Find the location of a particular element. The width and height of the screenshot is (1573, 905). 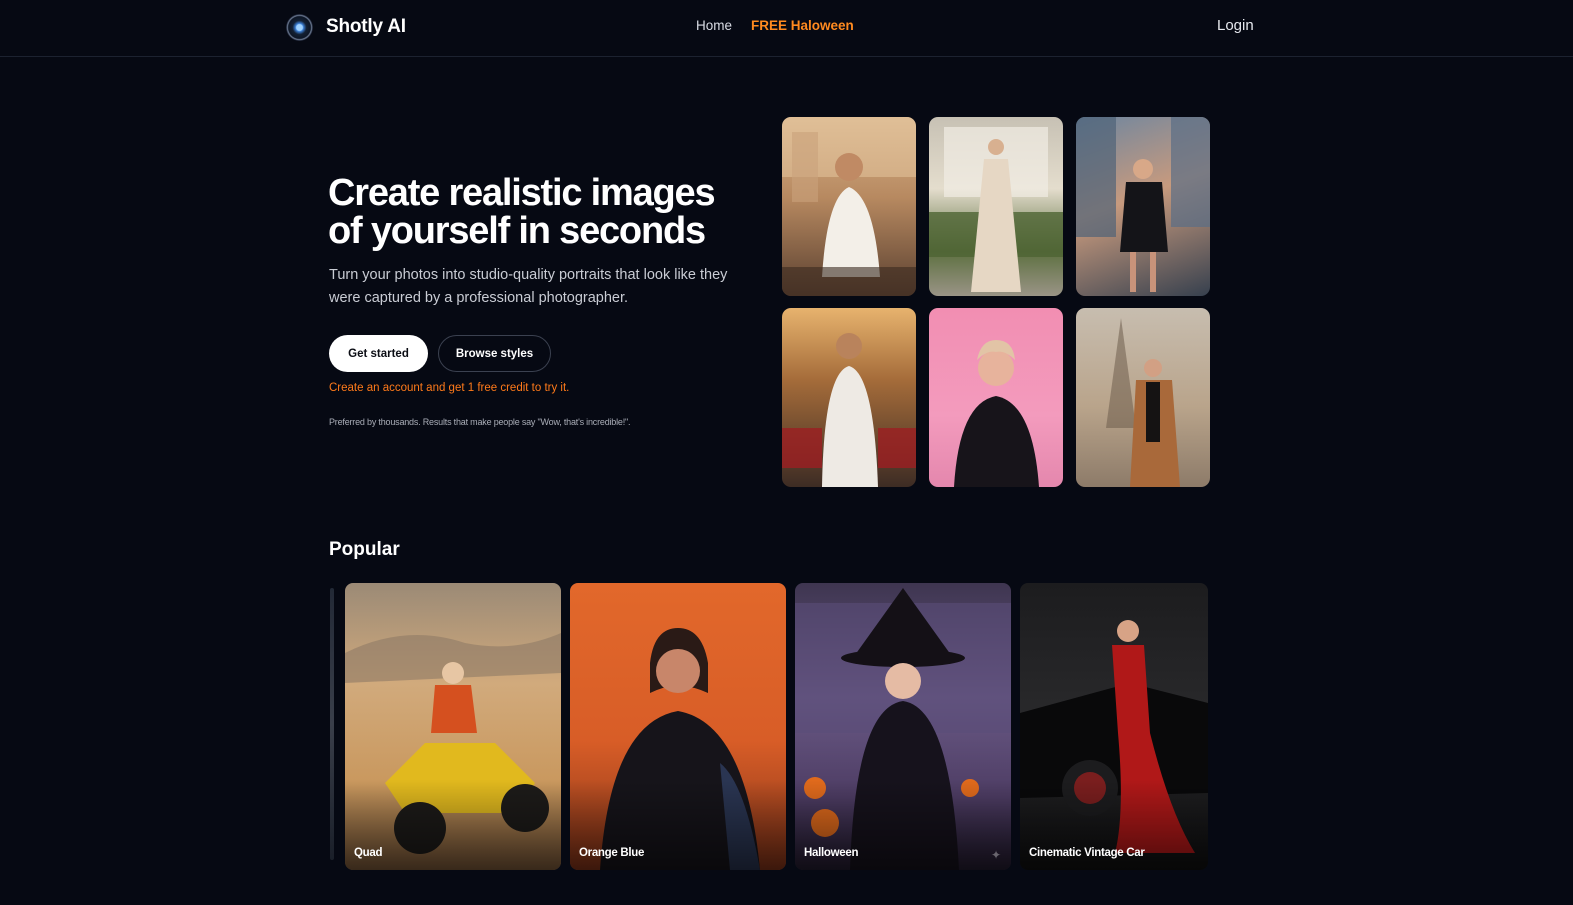

style-card-label: Halloween is located at coordinates (831, 853).